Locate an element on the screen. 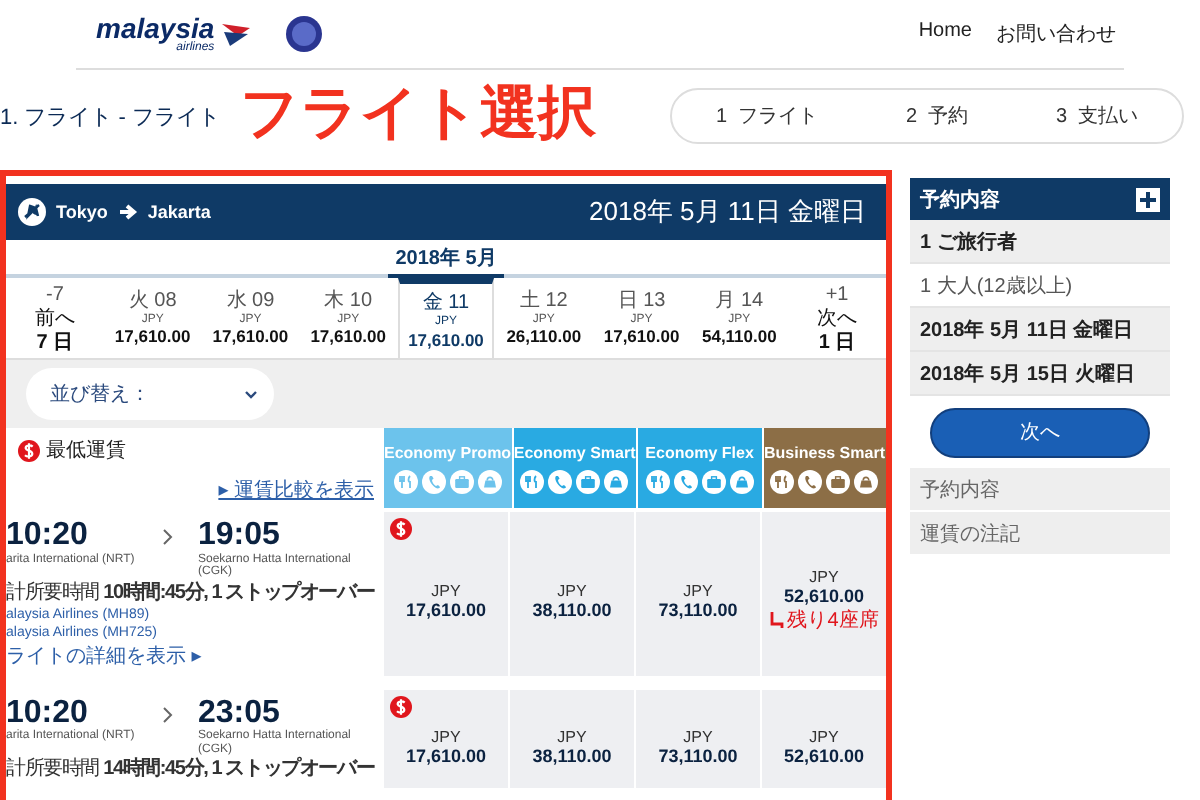 Image resolution: width=1200 pixels, height=800 pixels. step-label: 2 予約 is located at coordinates (937, 117).